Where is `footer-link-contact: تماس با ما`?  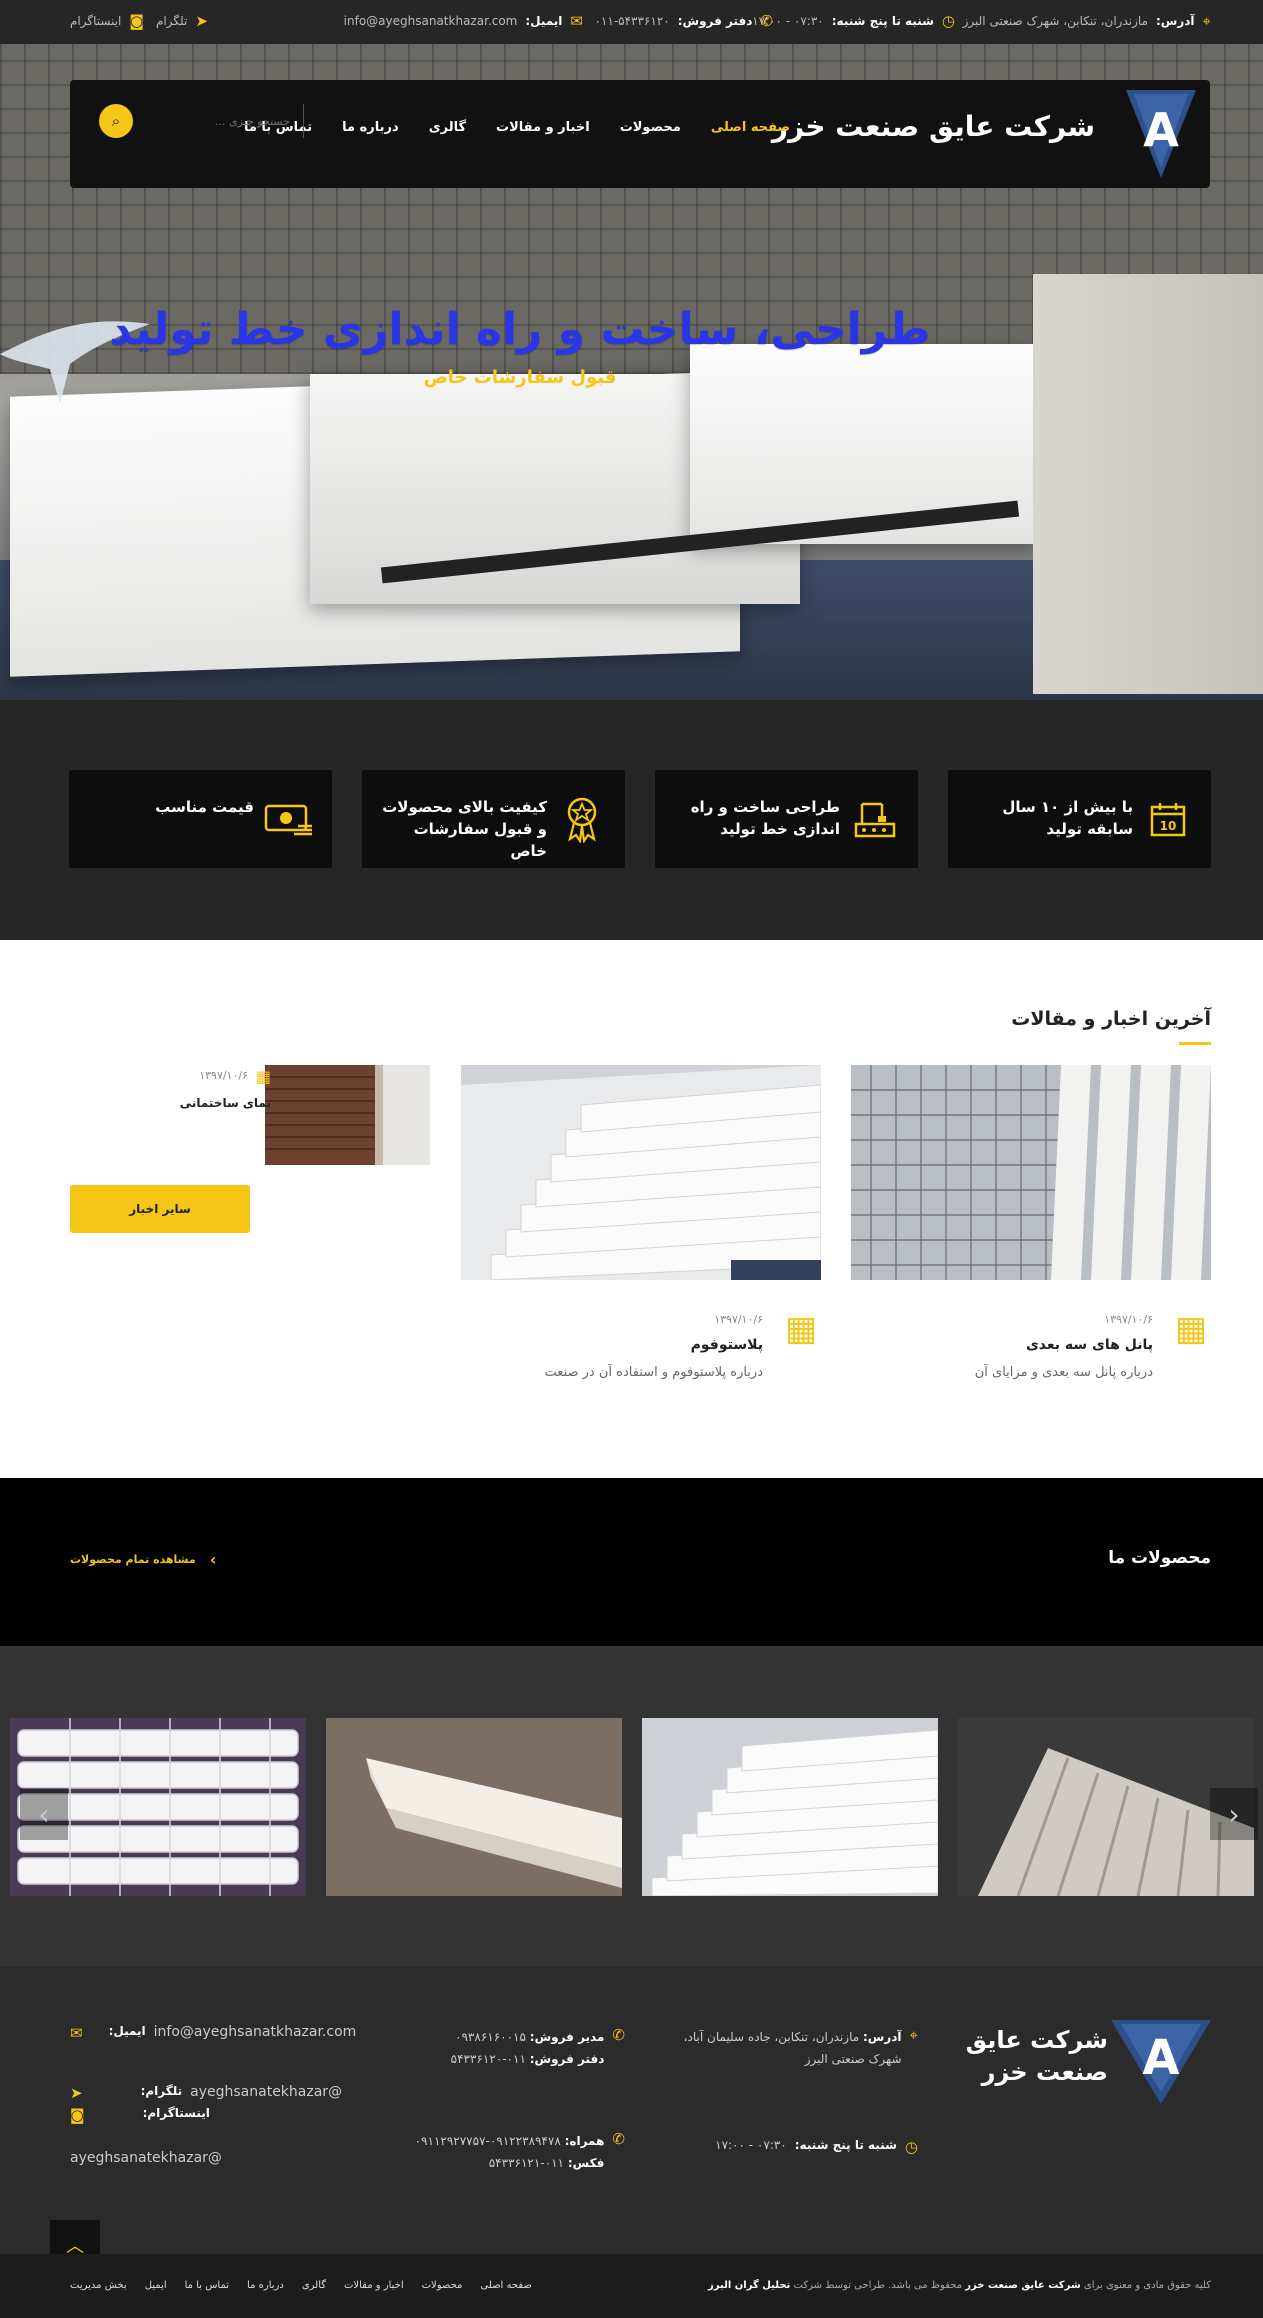
footer-link-contact: تماس با ما is located at coordinates (207, 2285).